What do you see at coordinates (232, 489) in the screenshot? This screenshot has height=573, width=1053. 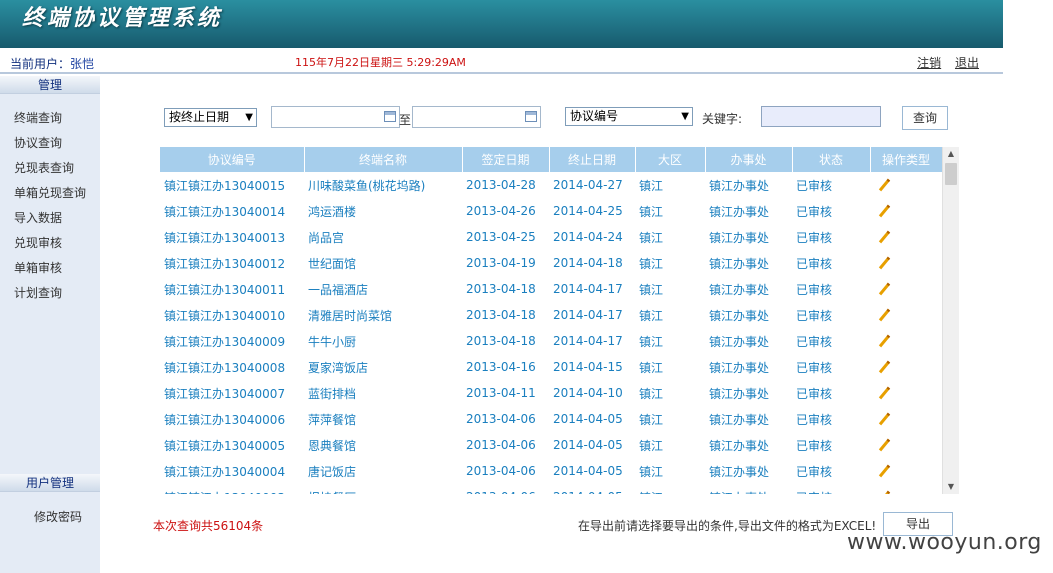 I see `cell-agreement-no: 镇江镇江办13040003` at bounding box center [232, 489].